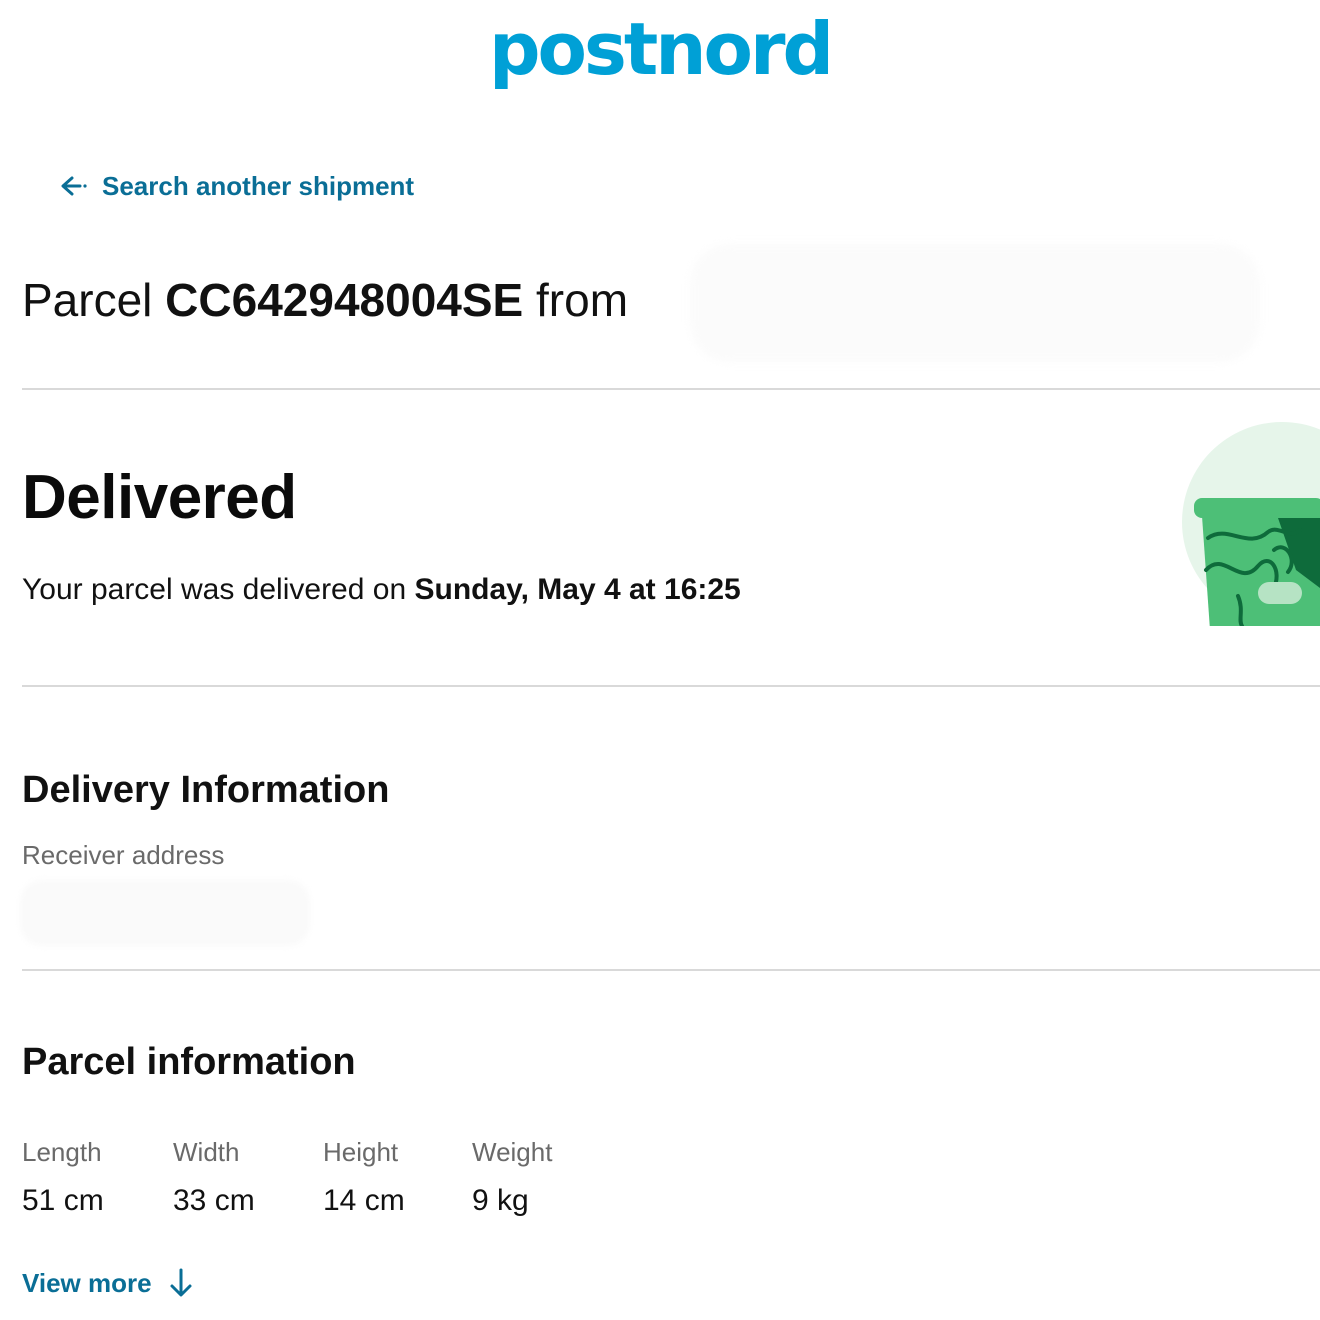 This screenshot has height=1320, width=1320. I want to click on postnord-logo: postnord, so click(660, 58).